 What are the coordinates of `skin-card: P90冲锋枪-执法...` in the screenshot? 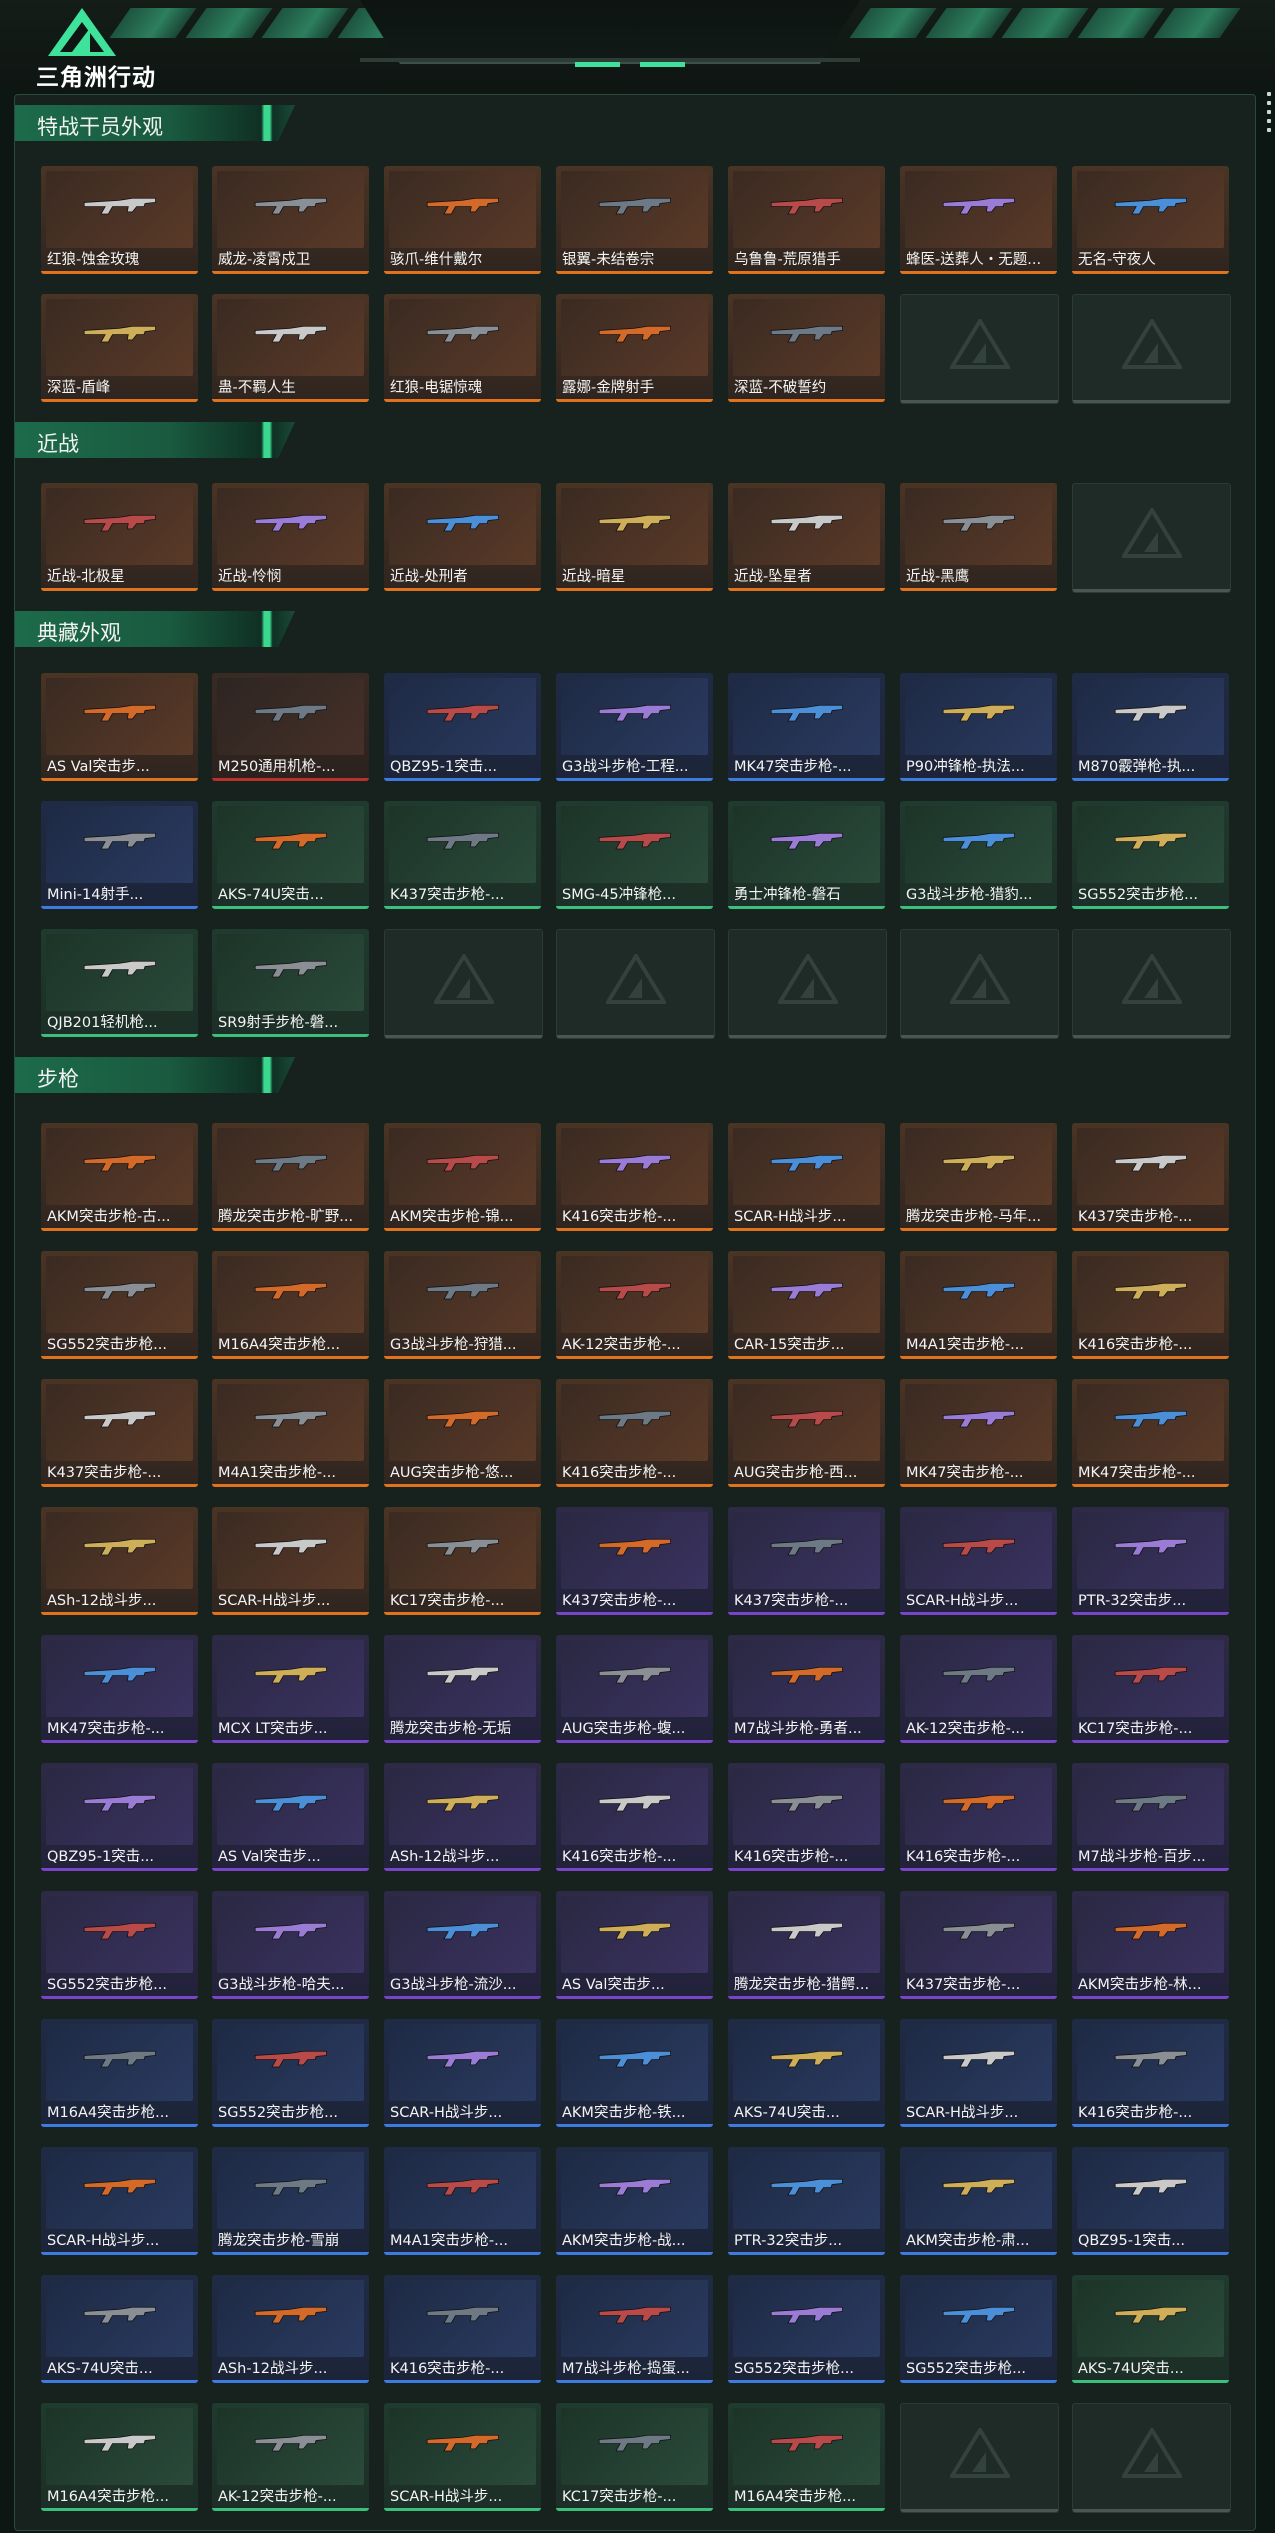 It's located at (978, 727).